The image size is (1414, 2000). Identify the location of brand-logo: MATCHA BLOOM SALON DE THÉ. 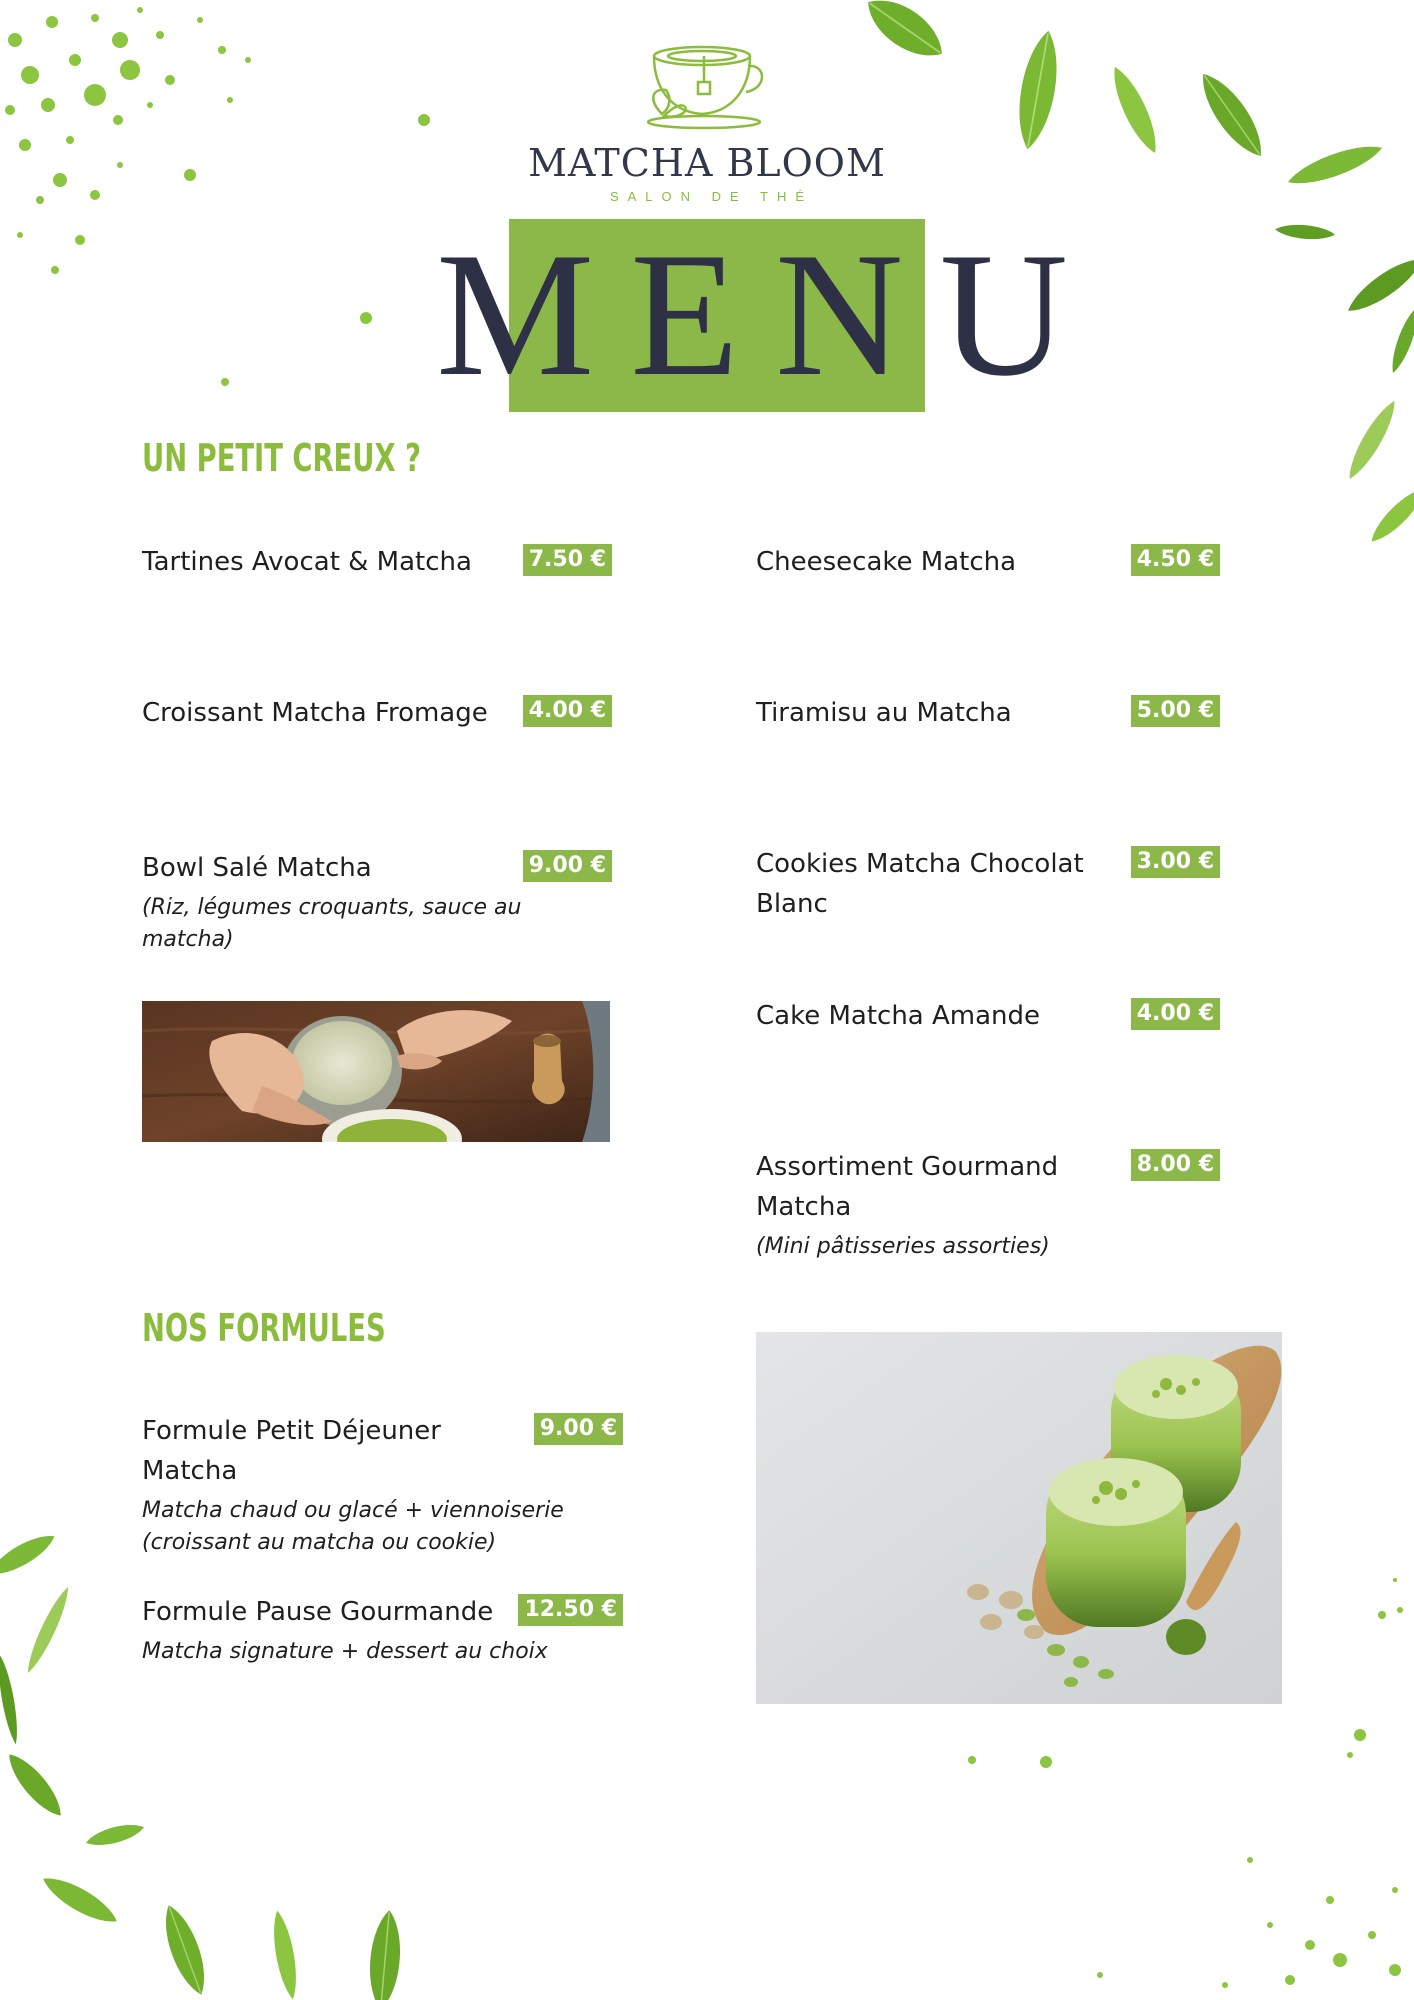
(707, 124).